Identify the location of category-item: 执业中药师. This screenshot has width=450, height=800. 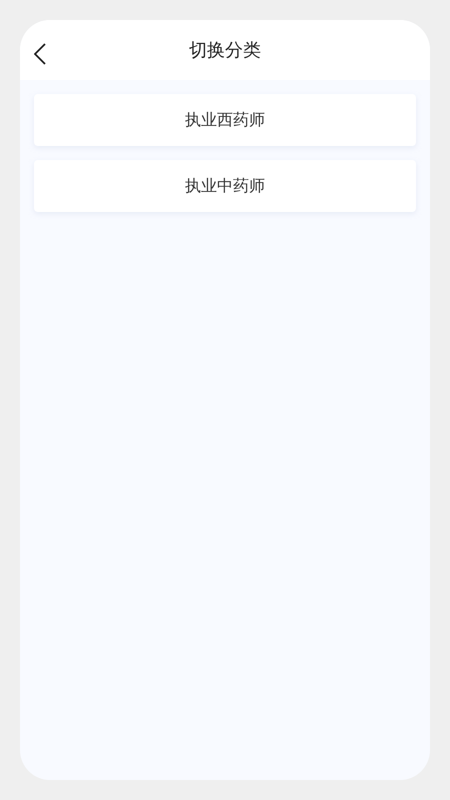
(225, 186).